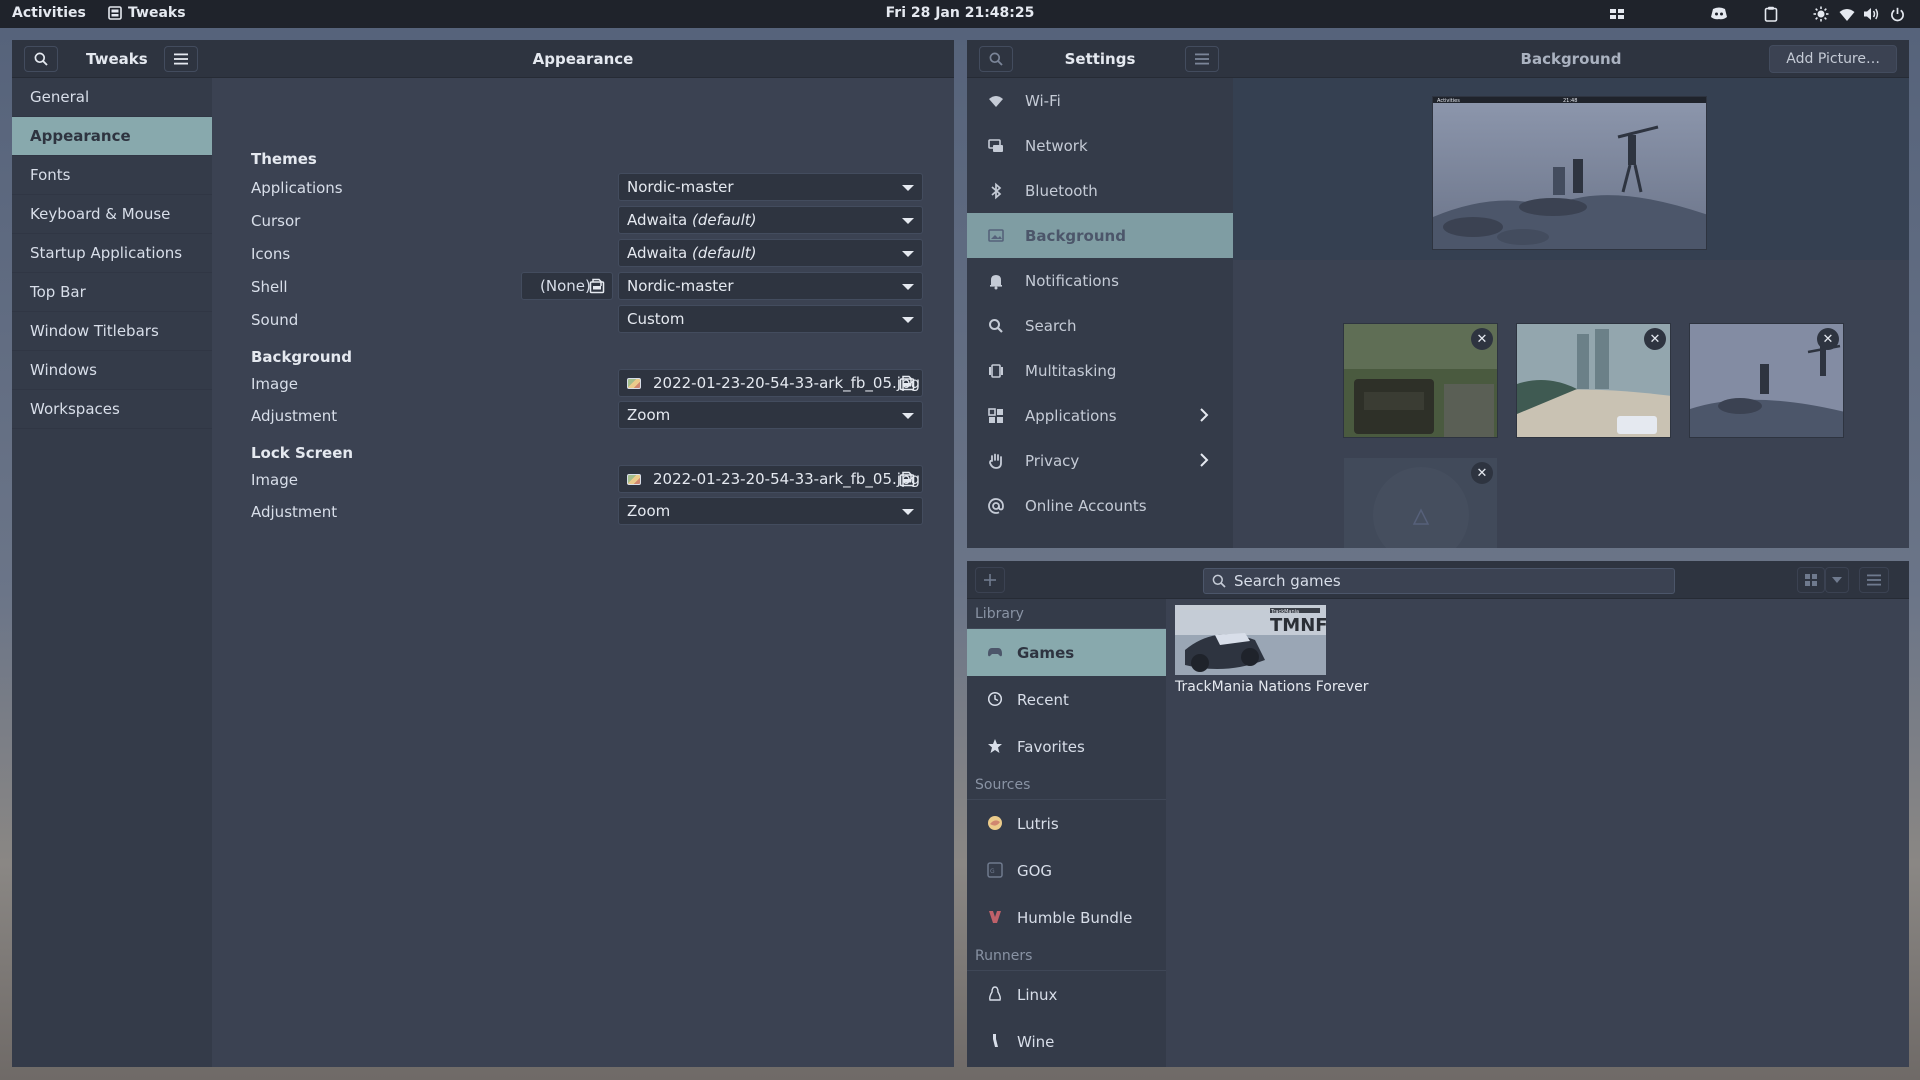  I want to click on search-icon, so click(1219, 581).